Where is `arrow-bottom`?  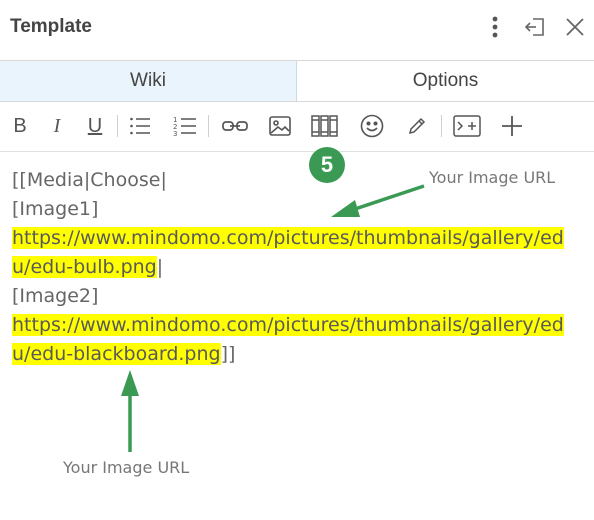 arrow-bottom is located at coordinates (130, 411).